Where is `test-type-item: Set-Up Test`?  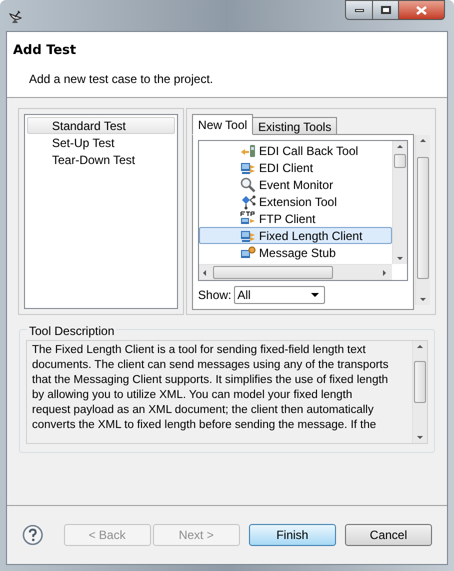 test-type-item: Set-Up Test is located at coordinates (101, 142).